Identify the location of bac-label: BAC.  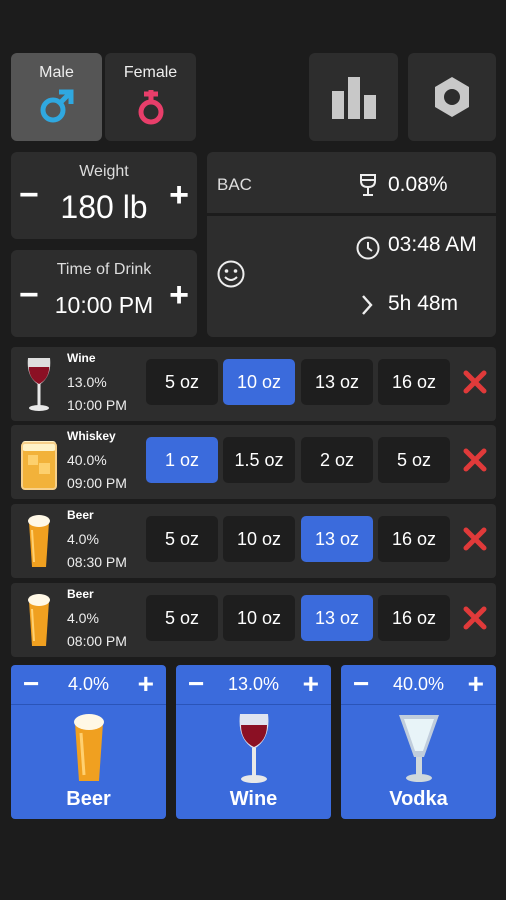
(234, 184).